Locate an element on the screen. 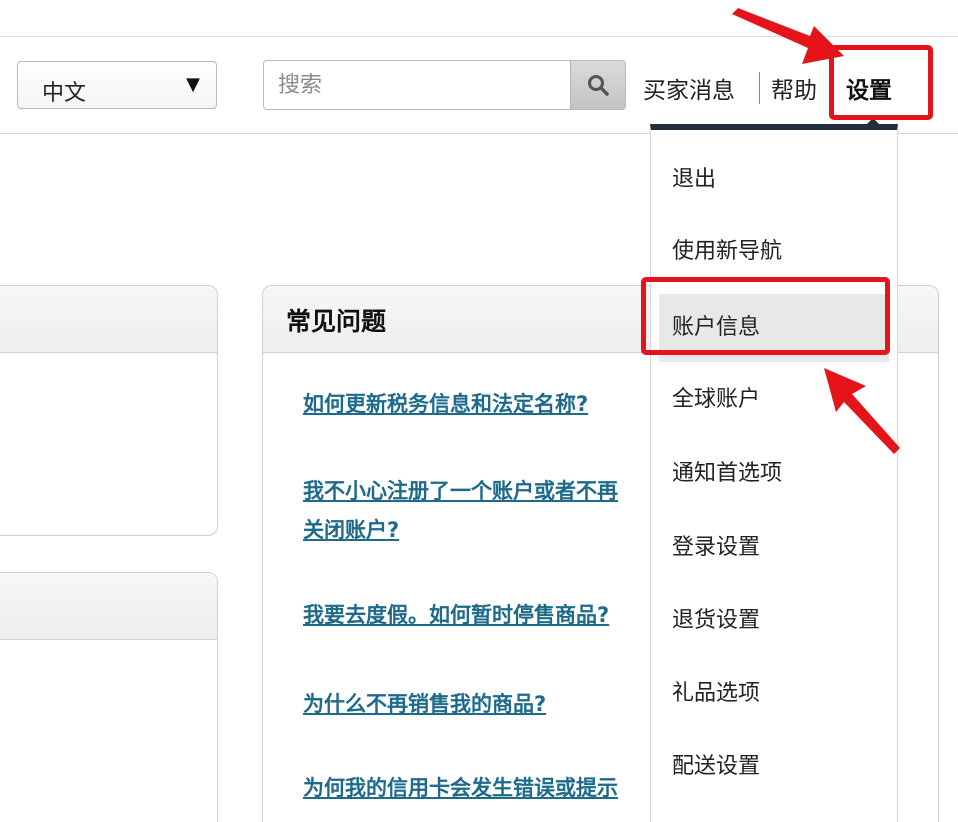 This screenshot has height=822, width=958. language-value: 中文 is located at coordinates (64, 93).